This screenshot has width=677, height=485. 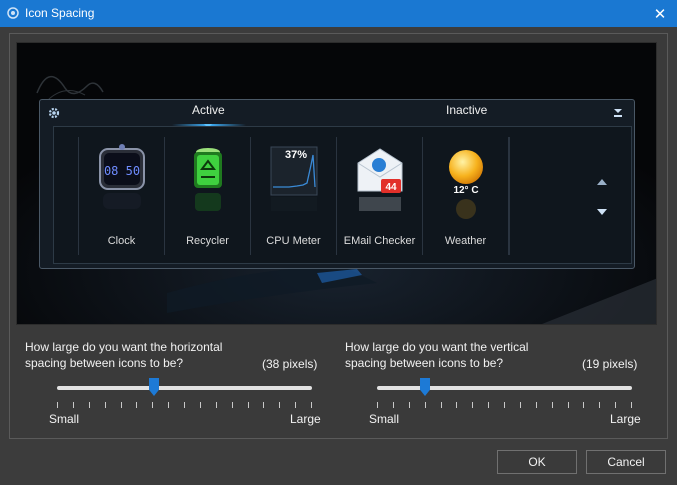 What do you see at coordinates (337, 114) in the screenshot?
I see `dock-header: Active Inactive` at bounding box center [337, 114].